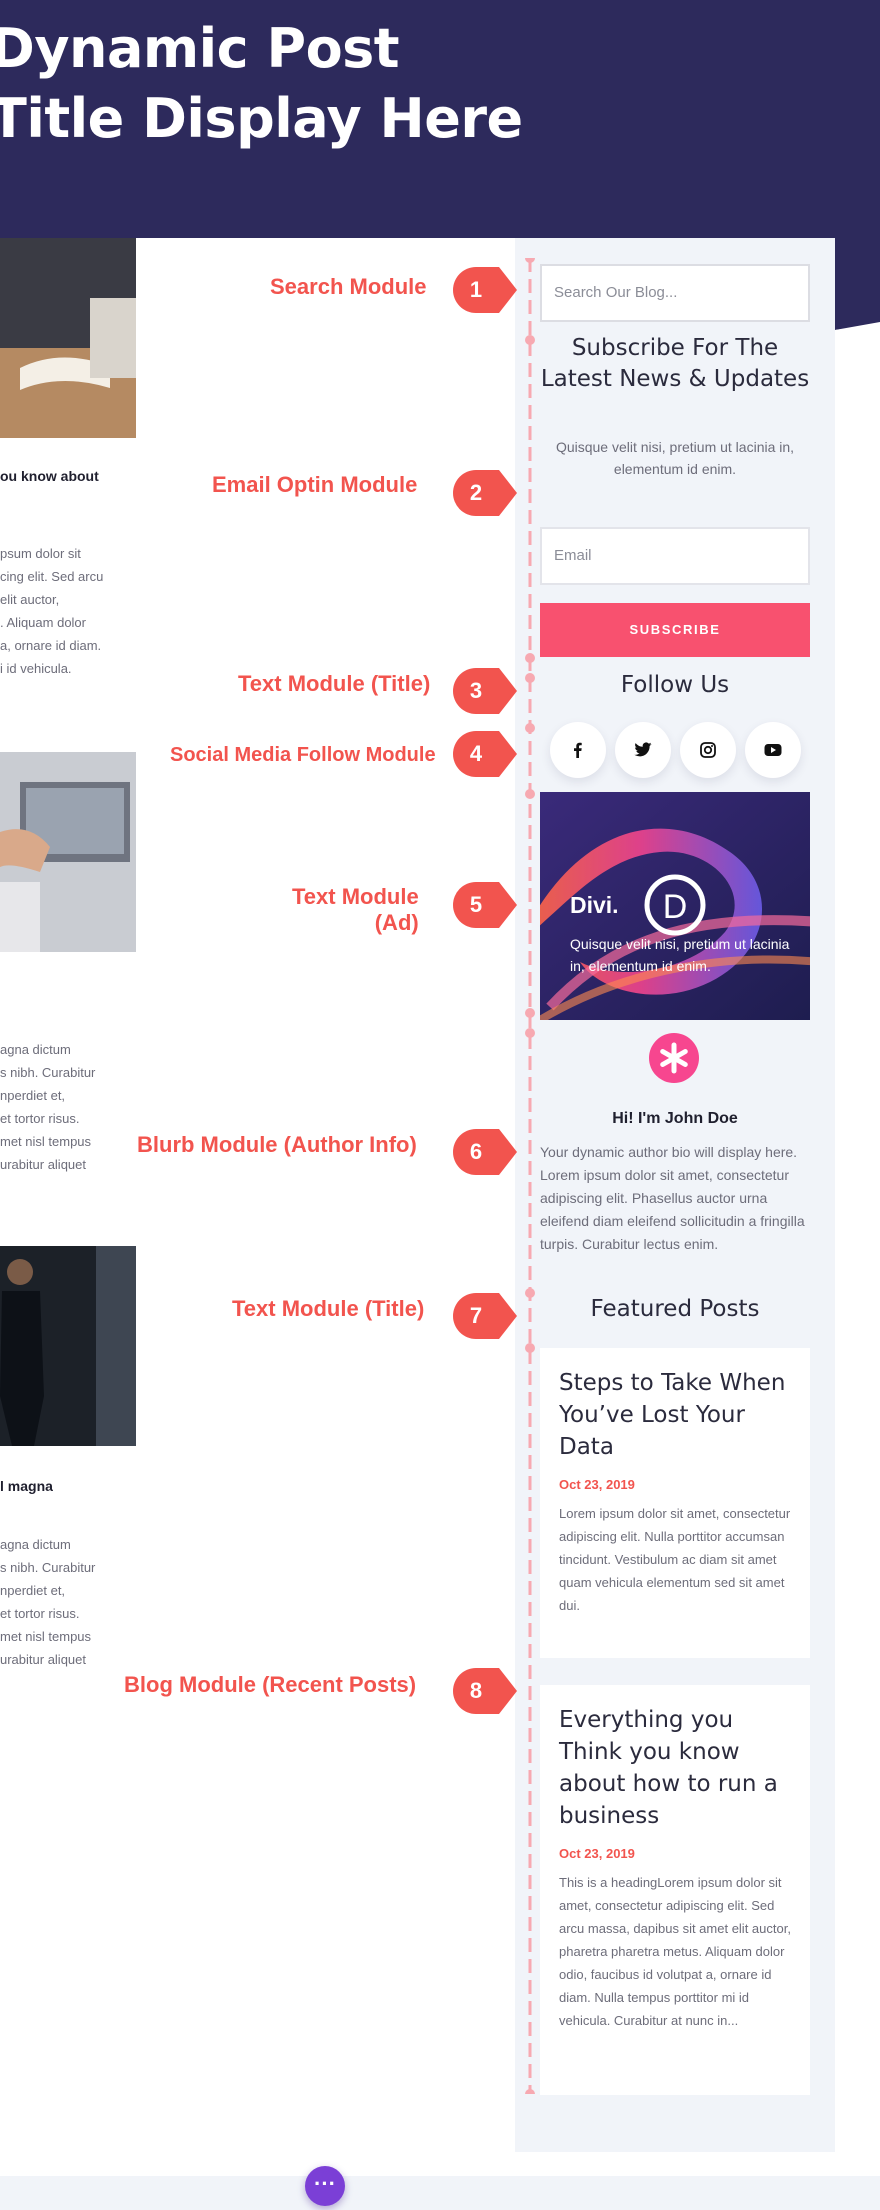 Image resolution: width=880 pixels, height=2210 pixels. What do you see at coordinates (277, 1144) in the screenshot?
I see `annotation-label: Blurb Module (Author Info)` at bounding box center [277, 1144].